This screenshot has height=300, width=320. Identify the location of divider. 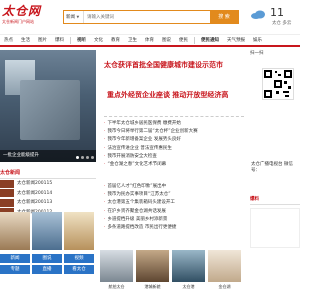
(174, 116).